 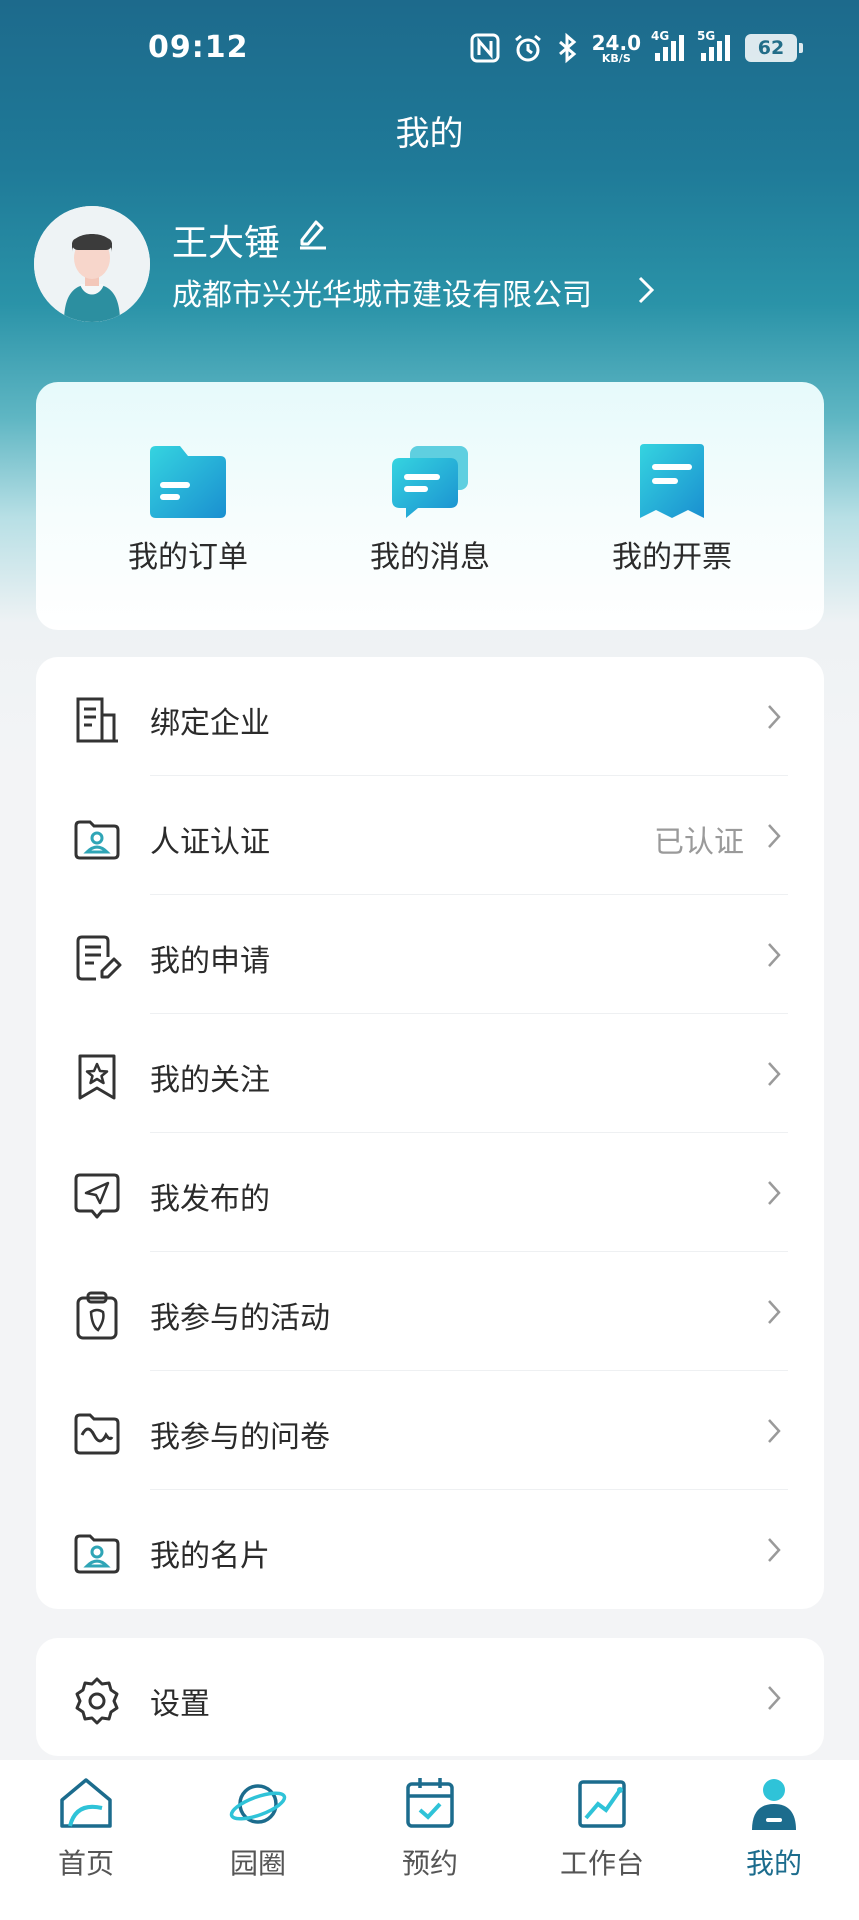 What do you see at coordinates (312, 236) in the screenshot?
I see `edit-icon` at bounding box center [312, 236].